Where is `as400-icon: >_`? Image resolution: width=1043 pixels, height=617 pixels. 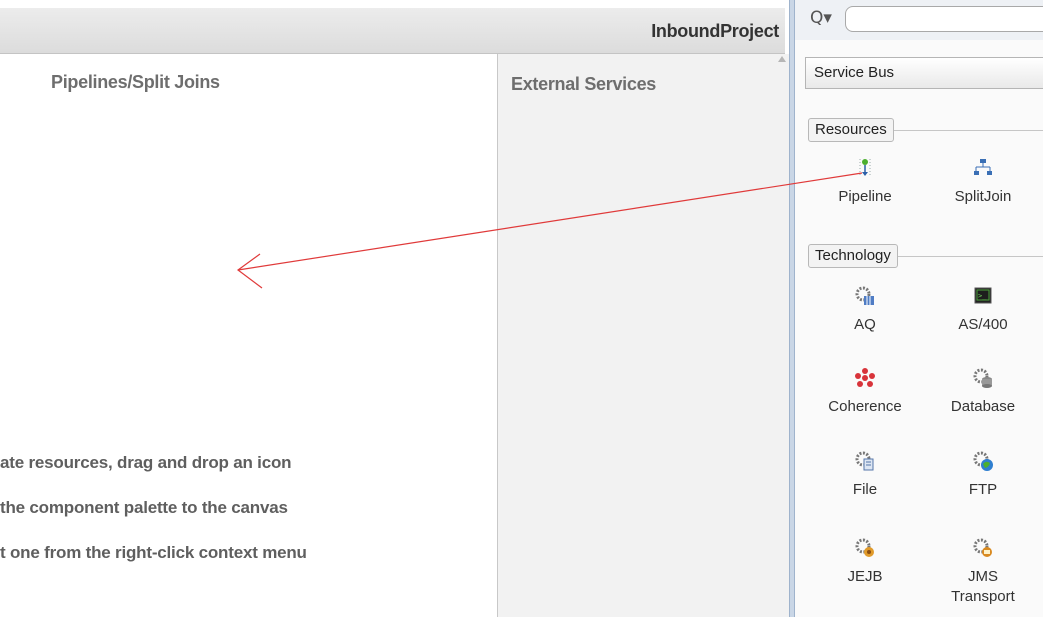 as400-icon: >_ is located at coordinates (983, 295).